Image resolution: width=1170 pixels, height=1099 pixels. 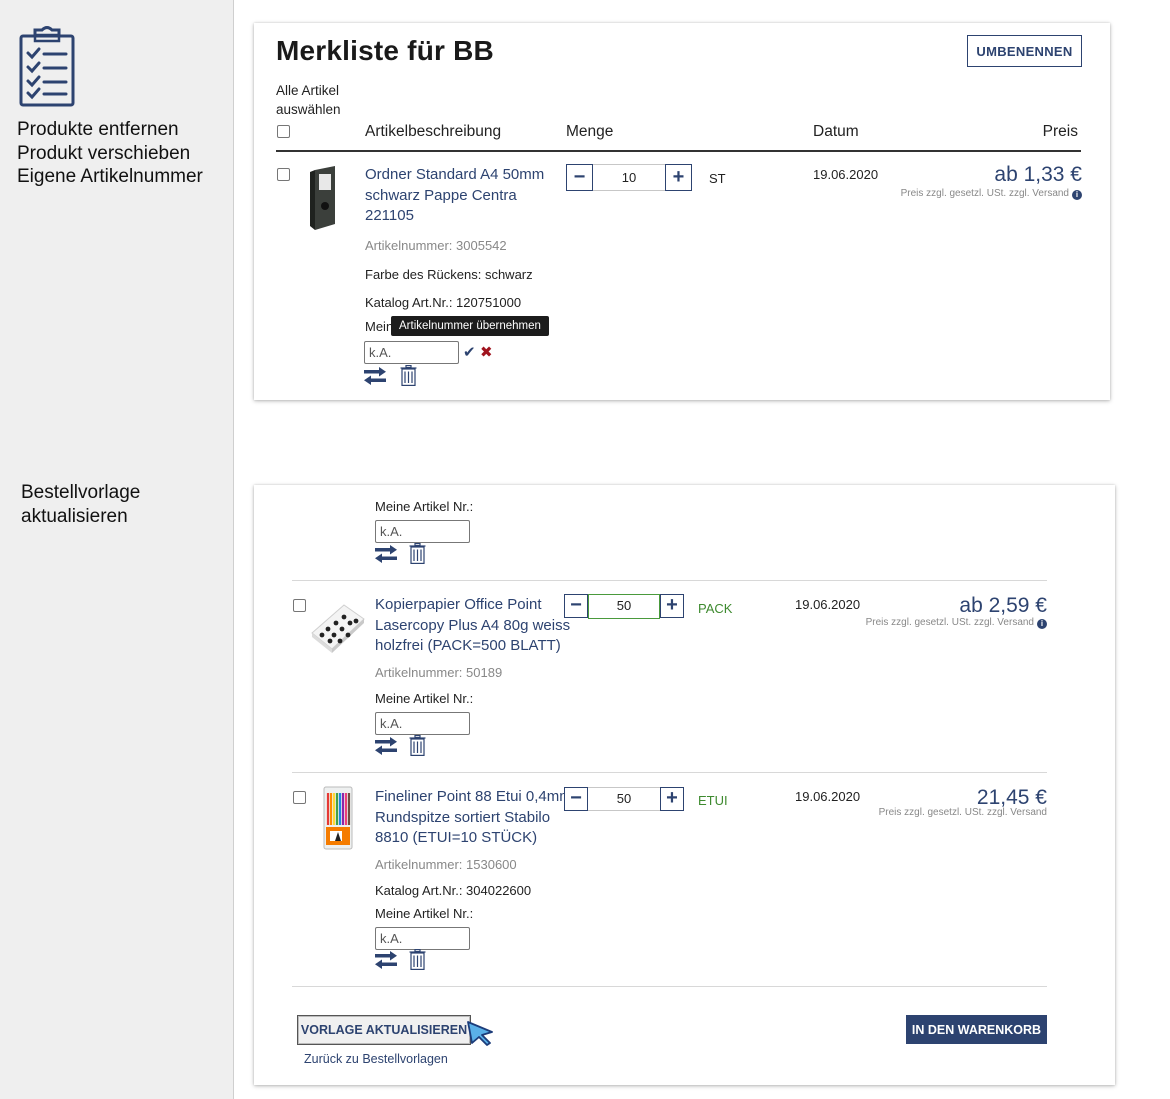 What do you see at coordinates (715, 608) in the screenshot?
I see `unit-label: PACK` at bounding box center [715, 608].